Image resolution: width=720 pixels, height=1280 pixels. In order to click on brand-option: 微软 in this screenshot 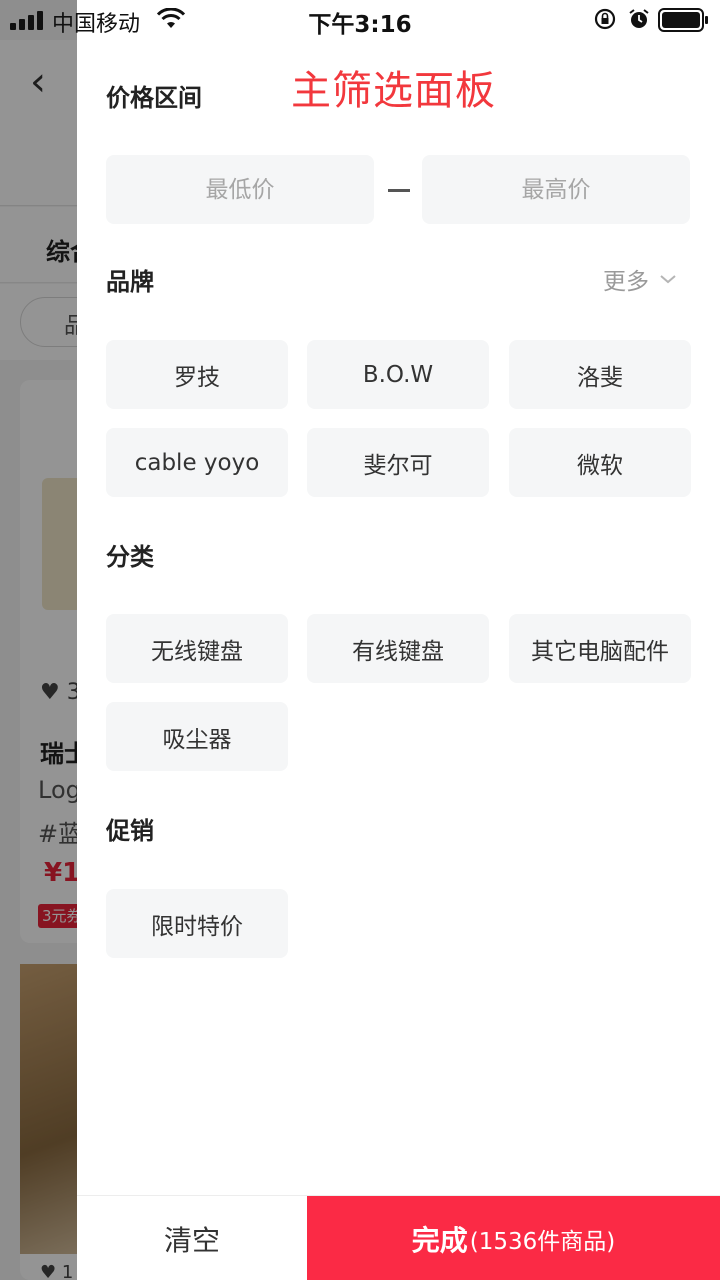, I will do `click(600, 462)`.